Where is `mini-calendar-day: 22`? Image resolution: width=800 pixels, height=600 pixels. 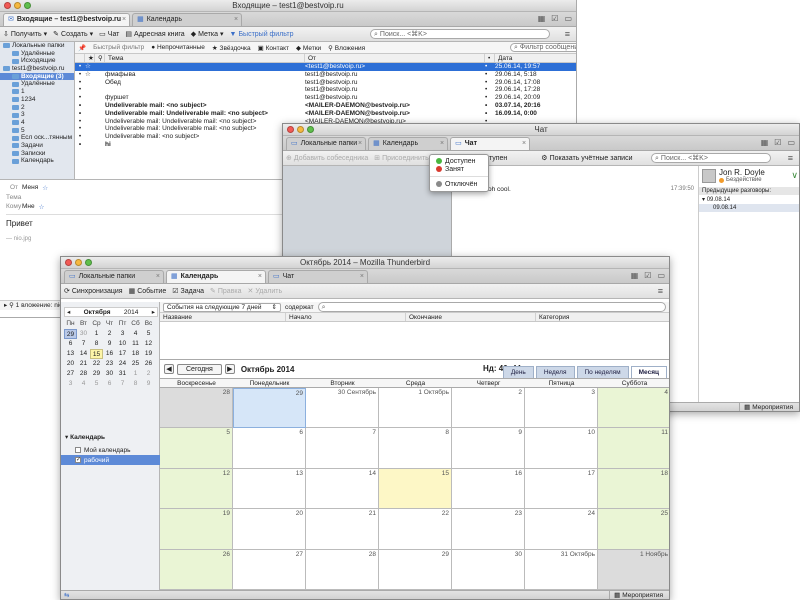 mini-calendar-day: 22 is located at coordinates (96, 364).